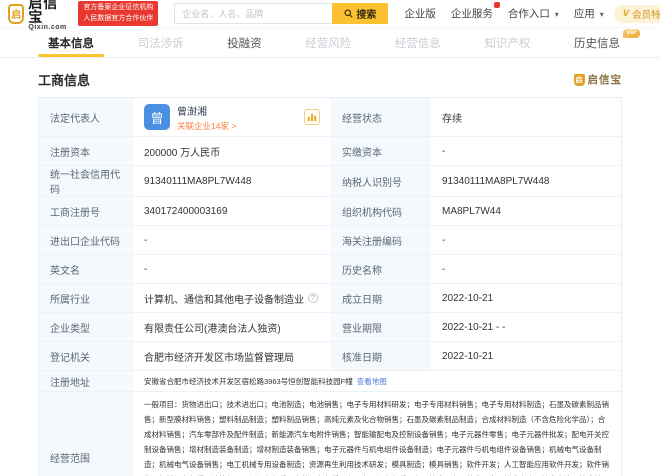  What do you see at coordinates (381, 356) in the screenshot?
I see `approval-date-label: 核准日期` at bounding box center [381, 356].